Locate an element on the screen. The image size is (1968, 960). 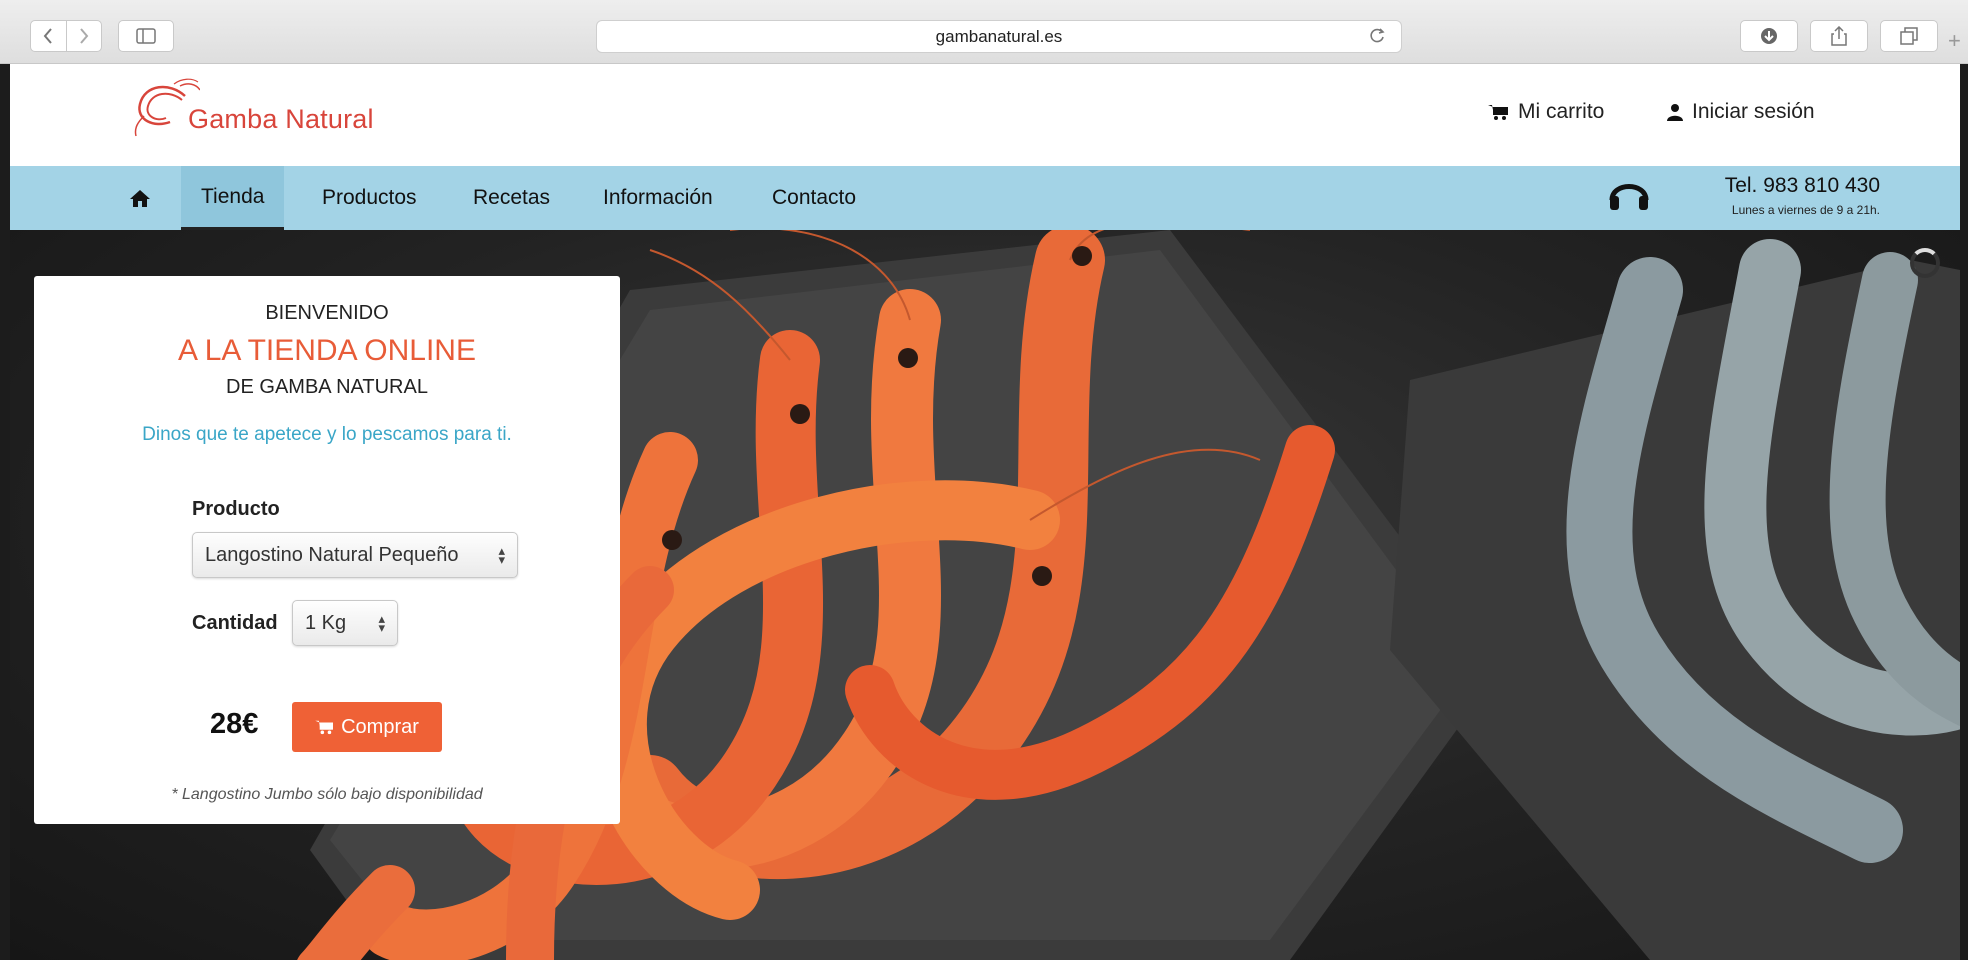
quantity-label: Cantidad is located at coordinates (235, 623).